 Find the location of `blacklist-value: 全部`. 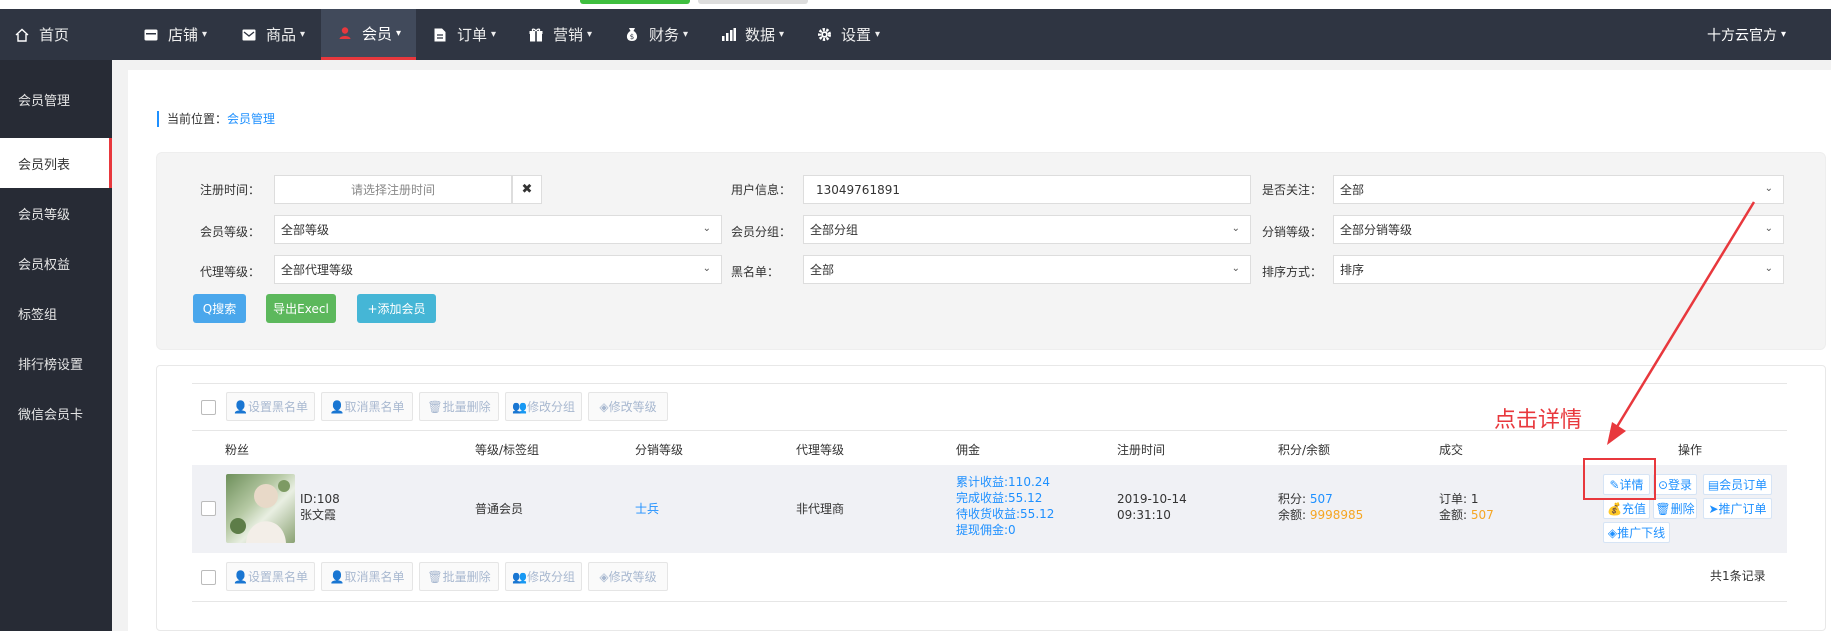

blacklist-value: 全部 is located at coordinates (822, 270).